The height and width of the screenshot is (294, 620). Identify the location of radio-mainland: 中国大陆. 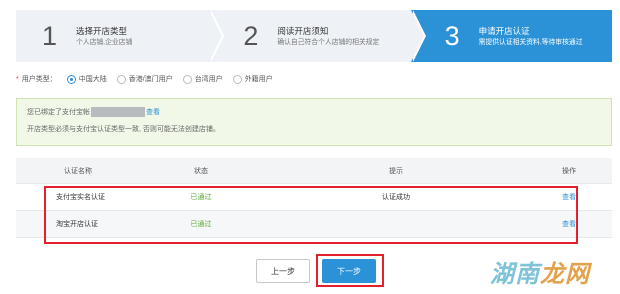
(86, 79).